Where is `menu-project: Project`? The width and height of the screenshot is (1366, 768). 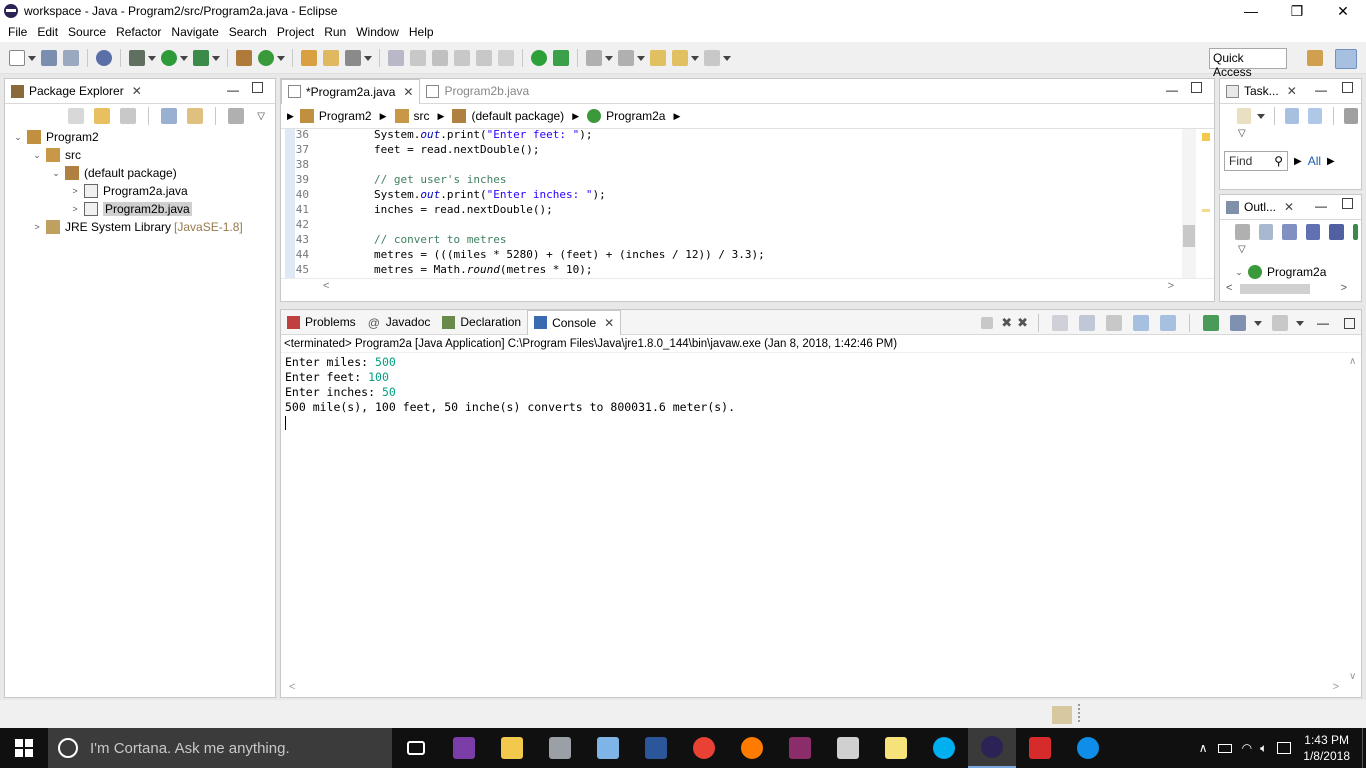
menu-project: Project is located at coordinates (296, 32).